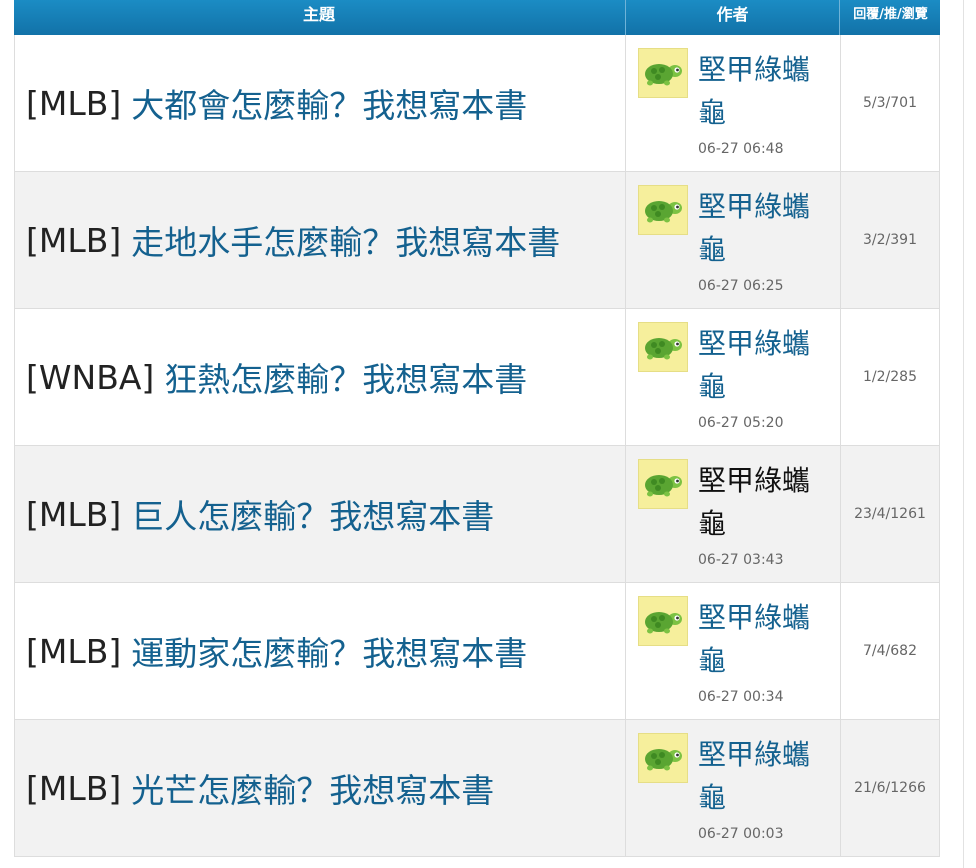  Describe the element at coordinates (741, 834) in the screenshot. I see `post-time: 06-27 00:03` at that location.